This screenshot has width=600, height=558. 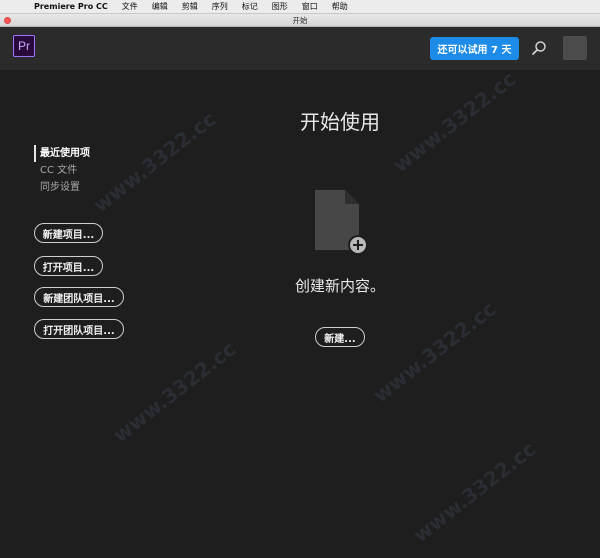 What do you see at coordinates (130, 7) in the screenshot?
I see `menu-file: 文件` at bounding box center [130, 7].